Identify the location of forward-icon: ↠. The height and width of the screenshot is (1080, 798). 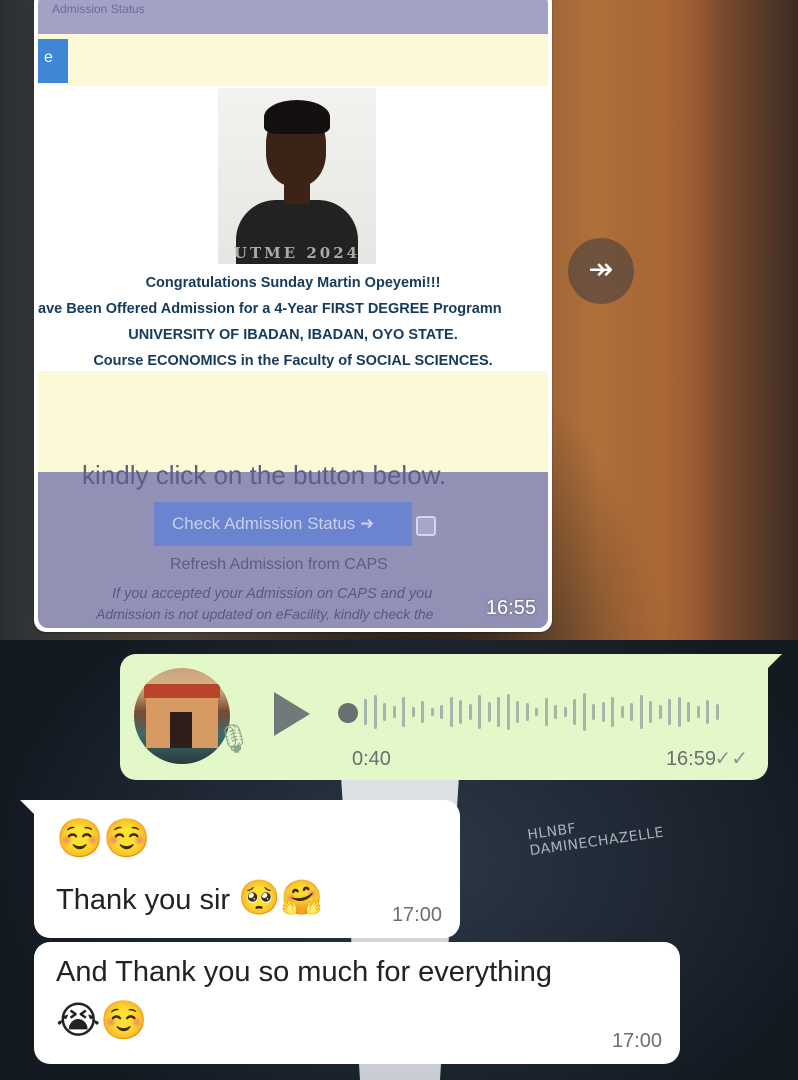
(601, 271).